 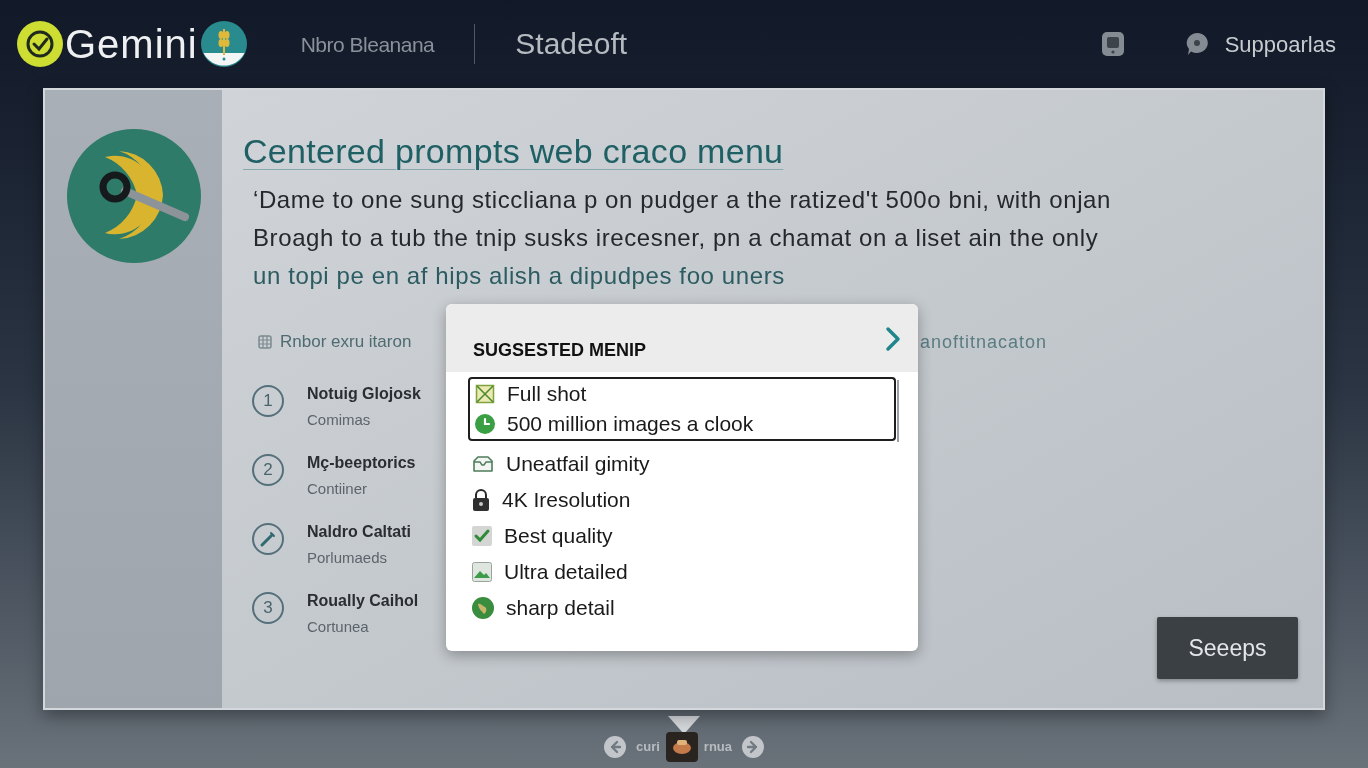 I want to click on step-title: Notuig Glojosk, so click(x=364, y=394).